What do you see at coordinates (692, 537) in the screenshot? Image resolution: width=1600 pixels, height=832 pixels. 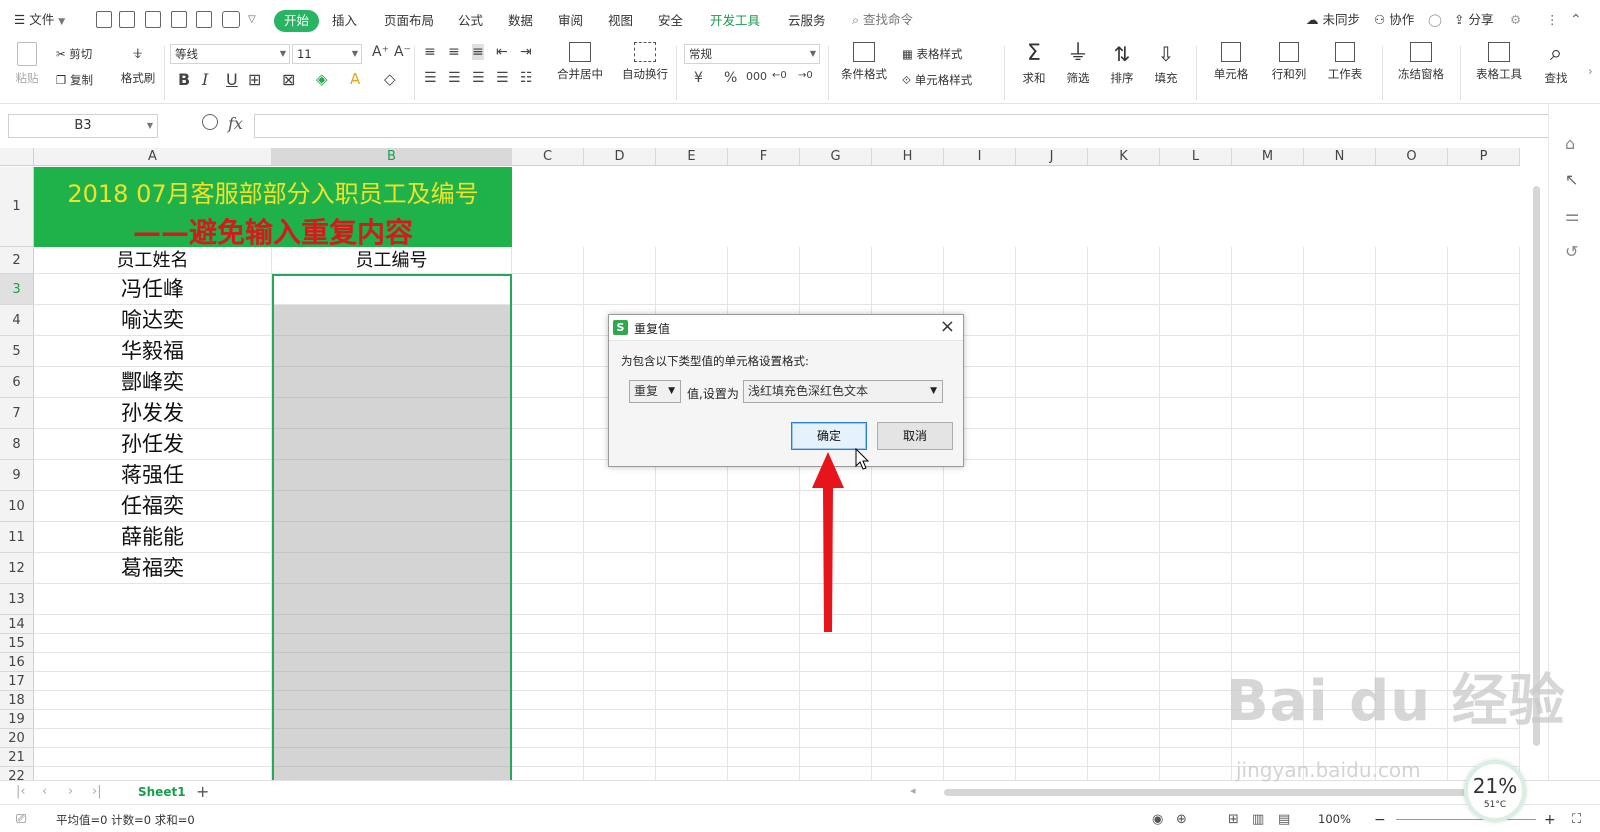 I see `cell-e11` at bounding box center [692, 537].